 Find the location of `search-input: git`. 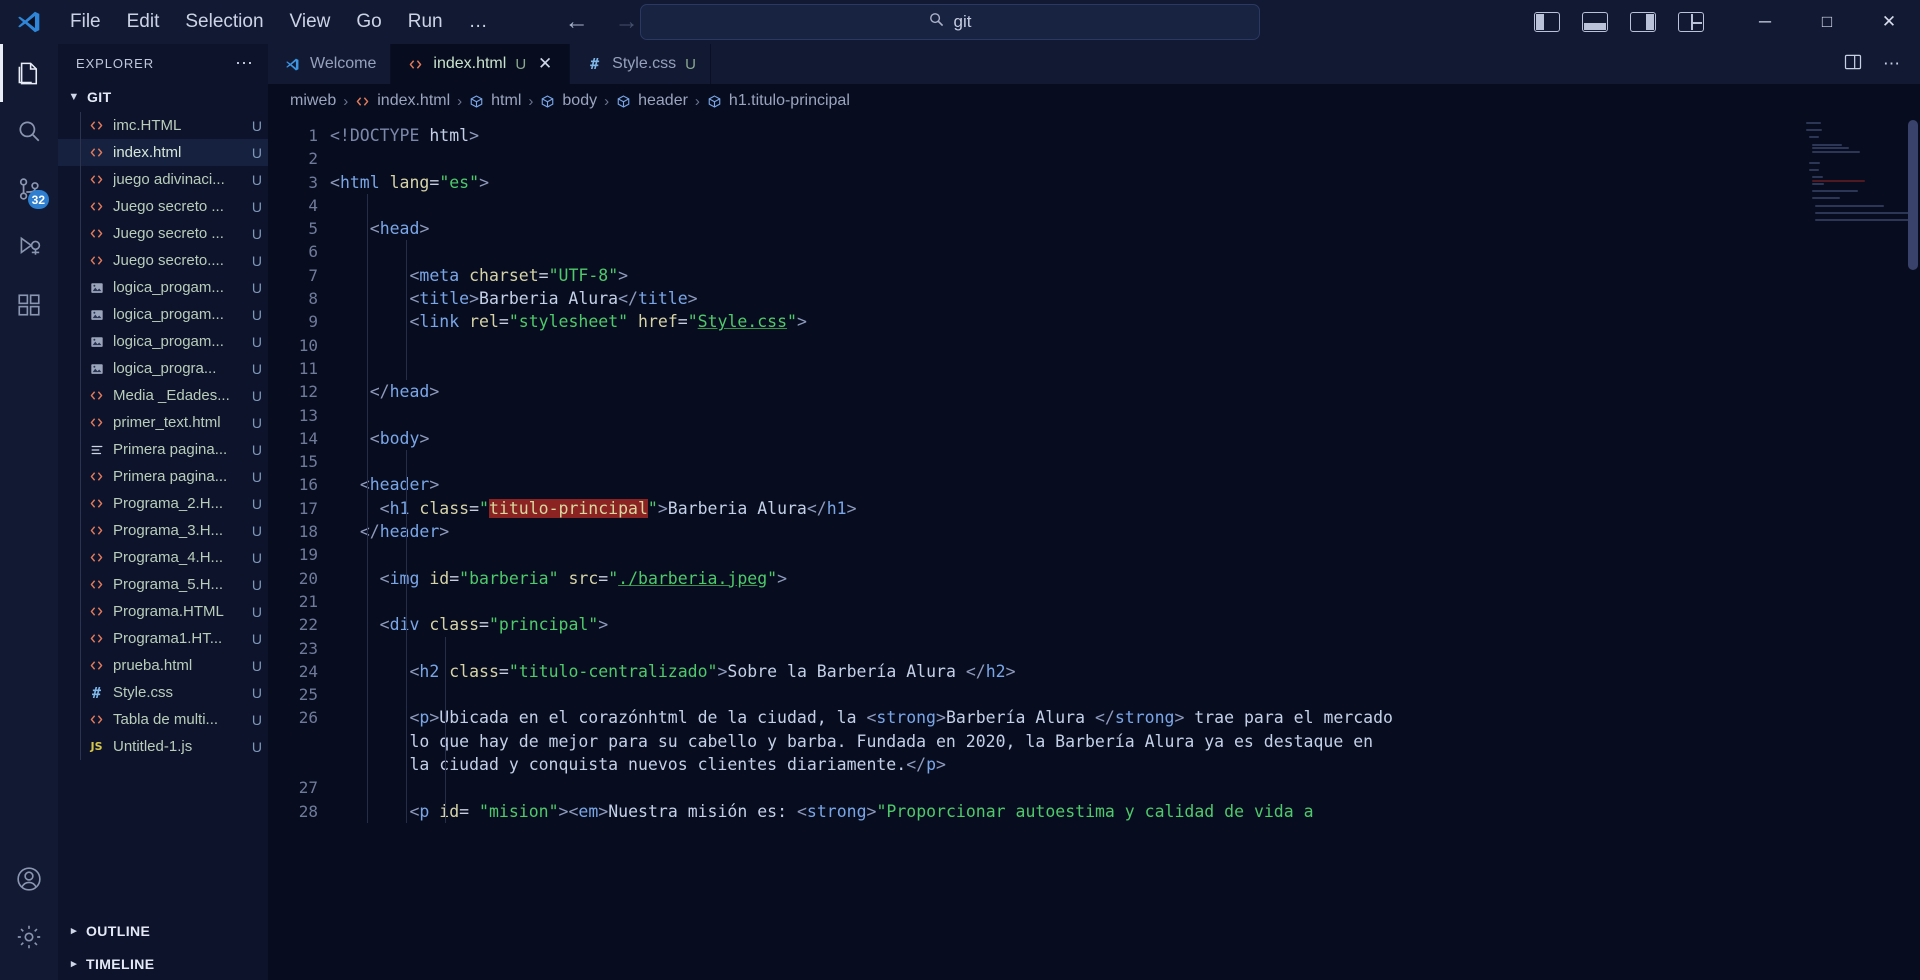

search-input: git is located at coordinates (950, 22).